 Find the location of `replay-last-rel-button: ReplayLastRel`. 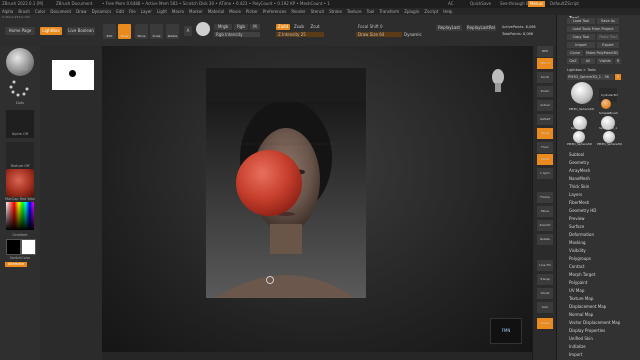

replay-last-rel-button: ReplayLastRel is located at coordinates (481, 28).